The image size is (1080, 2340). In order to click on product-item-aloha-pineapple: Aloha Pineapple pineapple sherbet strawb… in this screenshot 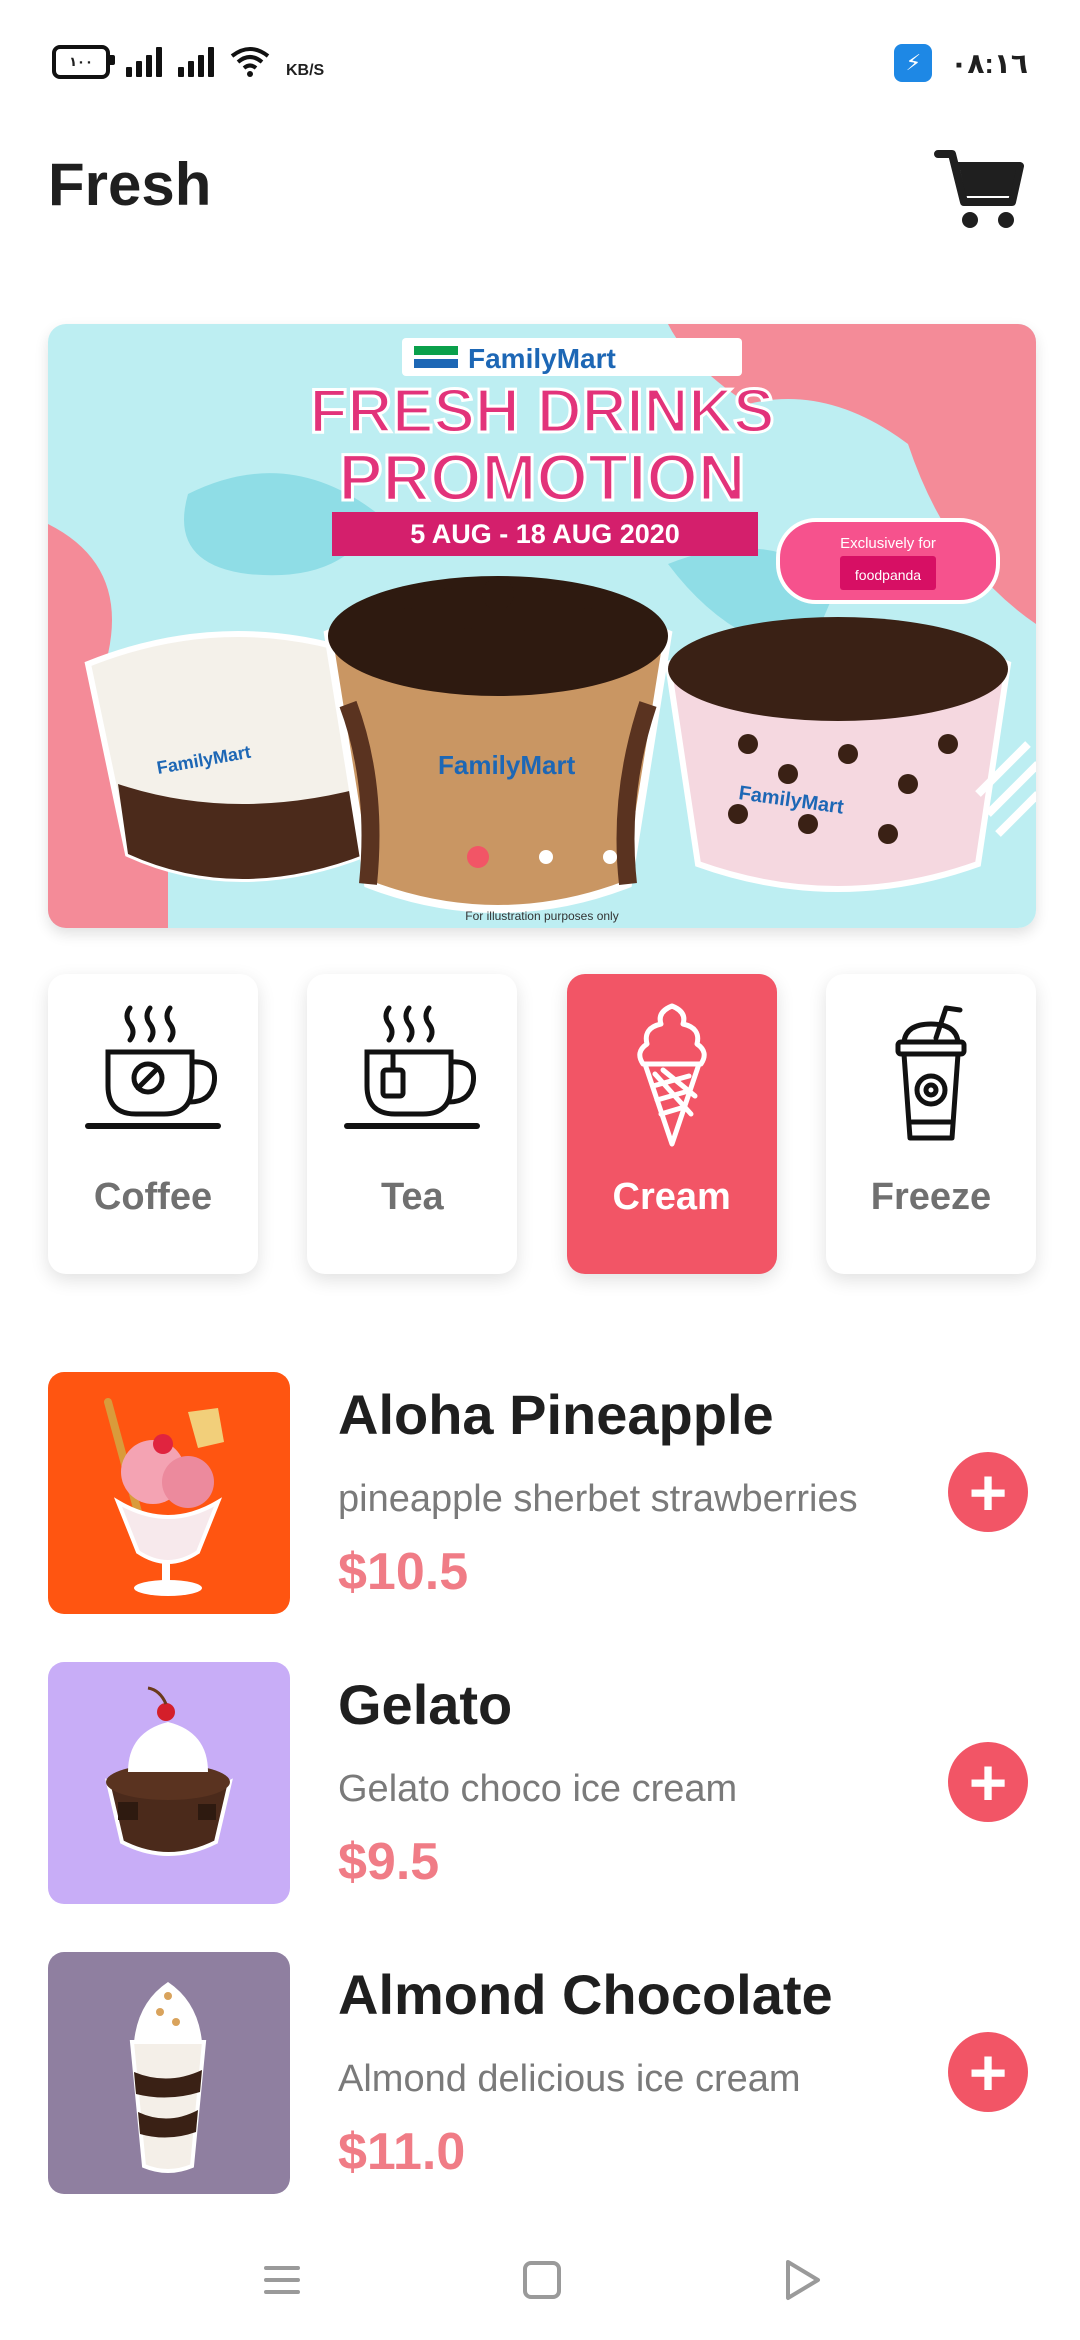, I will do `click(548, 1493)`.